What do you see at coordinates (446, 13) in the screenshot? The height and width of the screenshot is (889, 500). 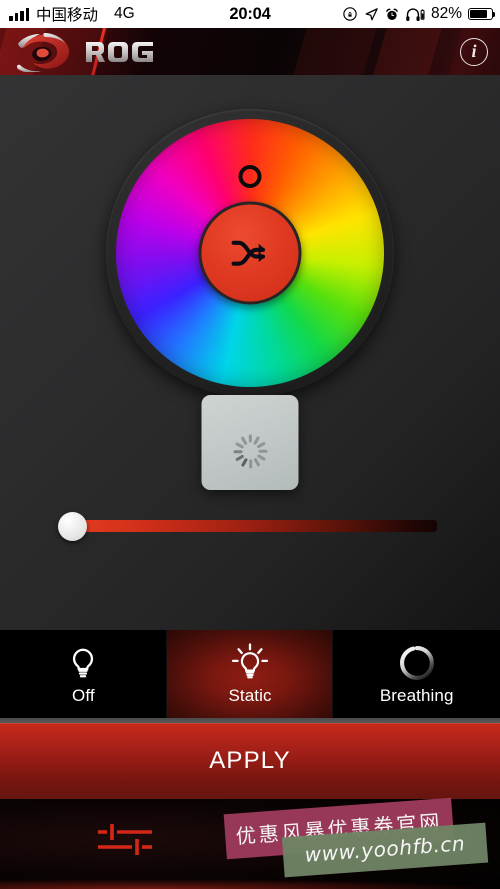 I see `battery-percent-label: 82%` at bounding box center [446, 13].